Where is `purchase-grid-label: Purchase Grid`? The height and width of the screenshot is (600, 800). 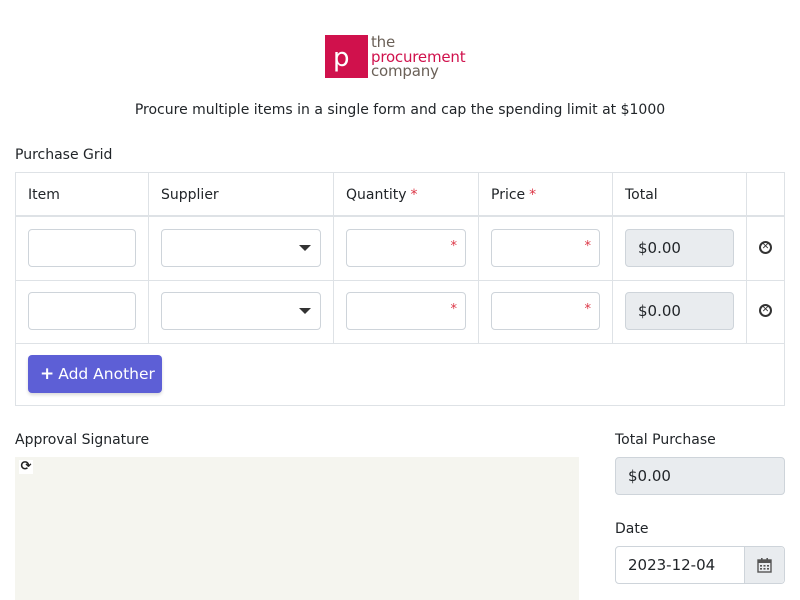
purchase-grid-label: Purchase Grid is located at coordinates (64, 155).